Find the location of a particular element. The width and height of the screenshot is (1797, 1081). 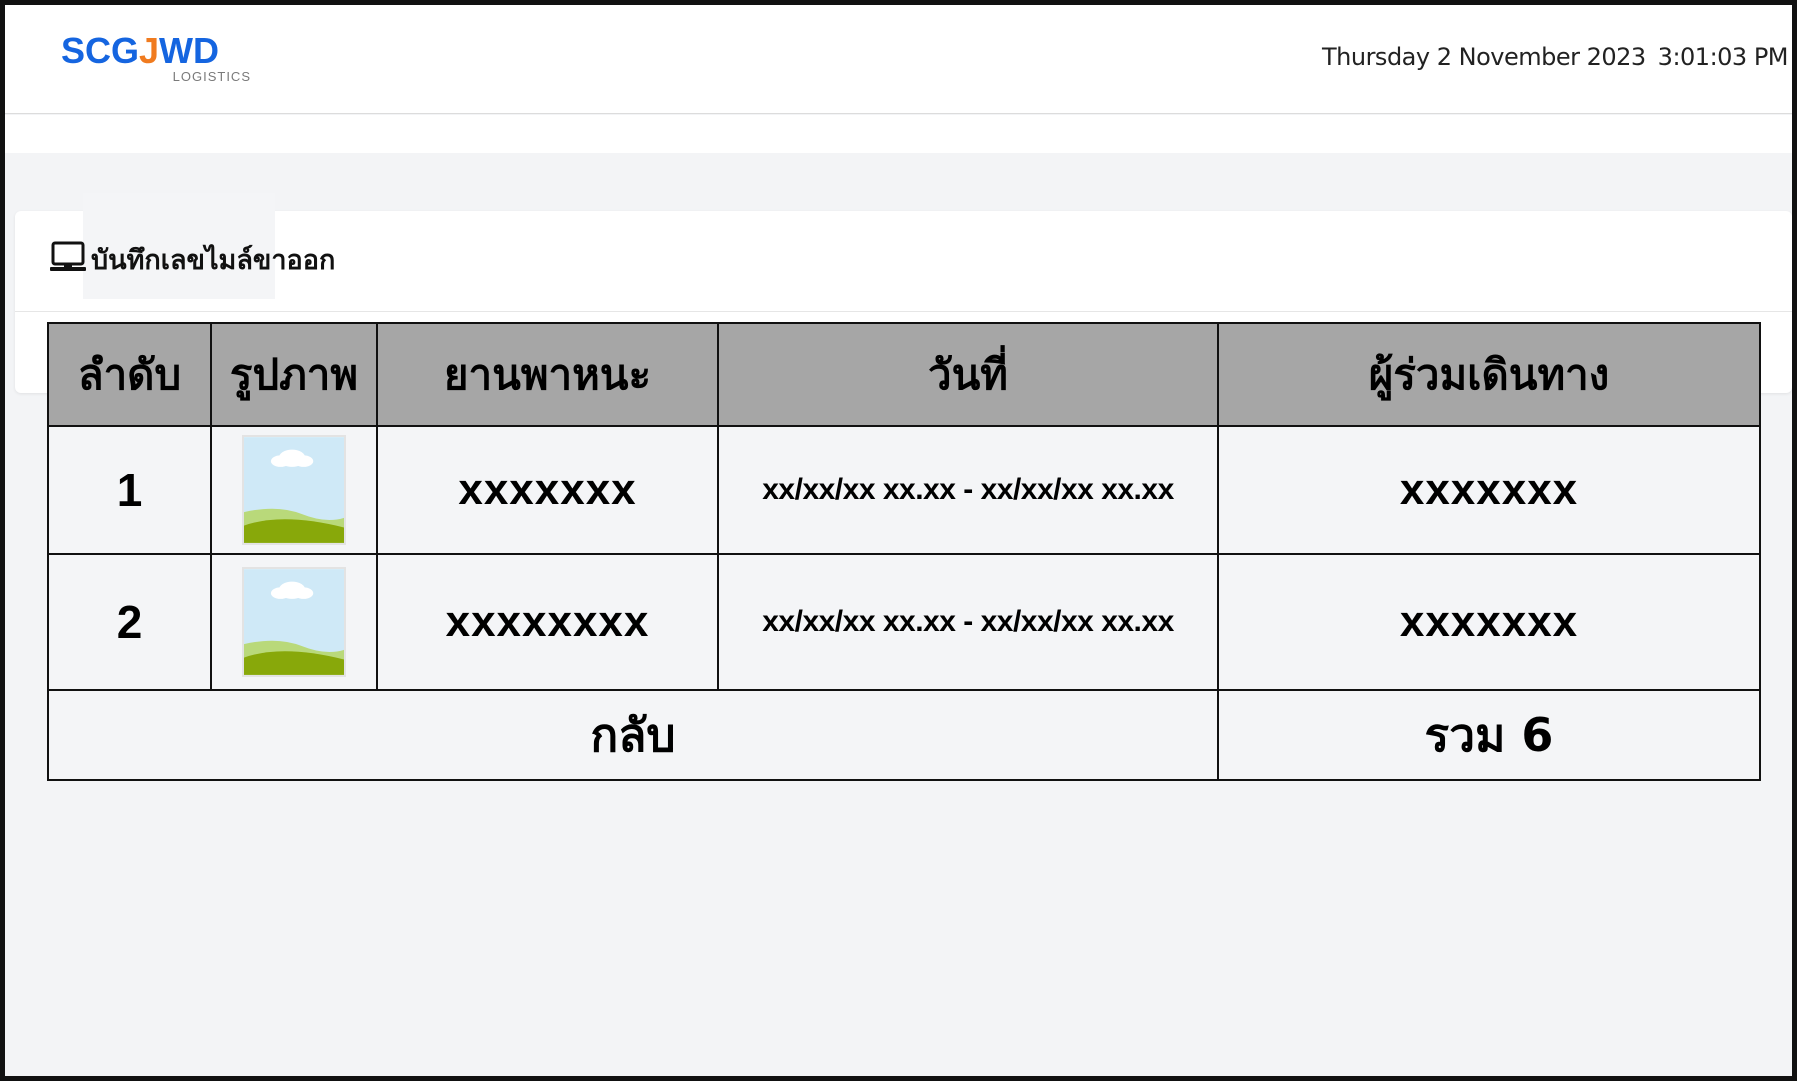

column-header-index: ลำดับ is located at coordinates (129, 374).